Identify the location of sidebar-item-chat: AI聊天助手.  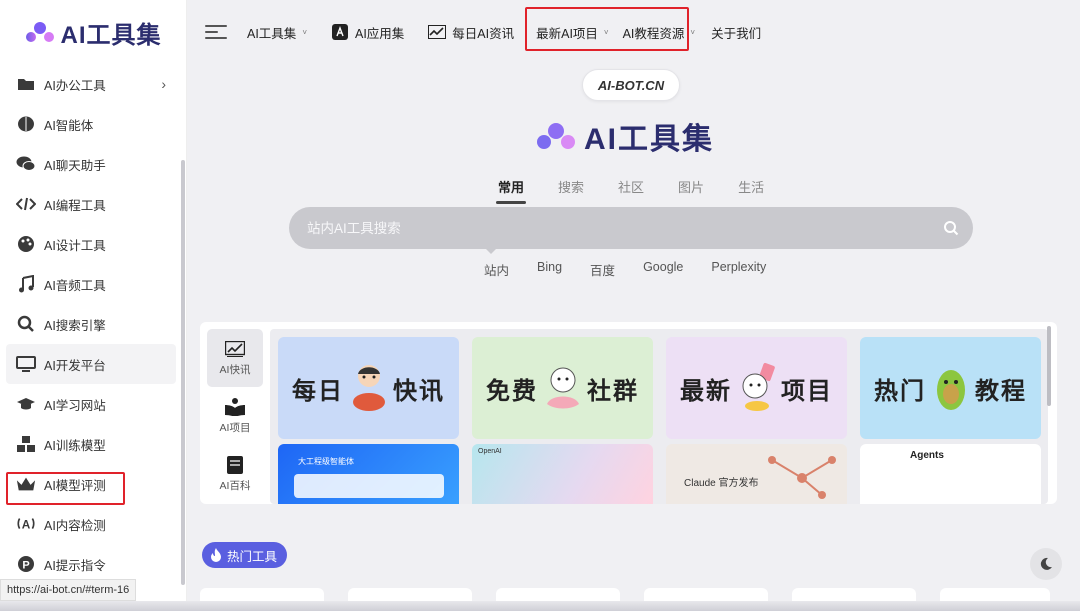
(93, 164).